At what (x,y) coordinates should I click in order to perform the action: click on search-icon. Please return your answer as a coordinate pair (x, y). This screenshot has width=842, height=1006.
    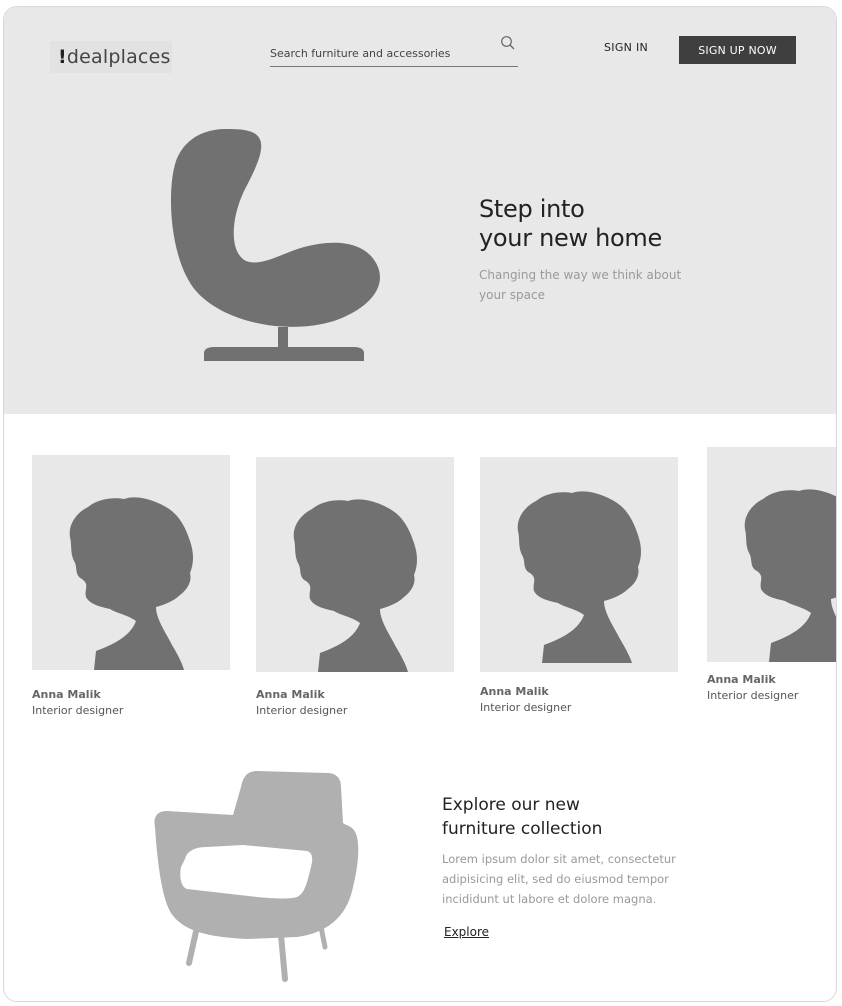
    Looking at the image, I should click on (508, 43).